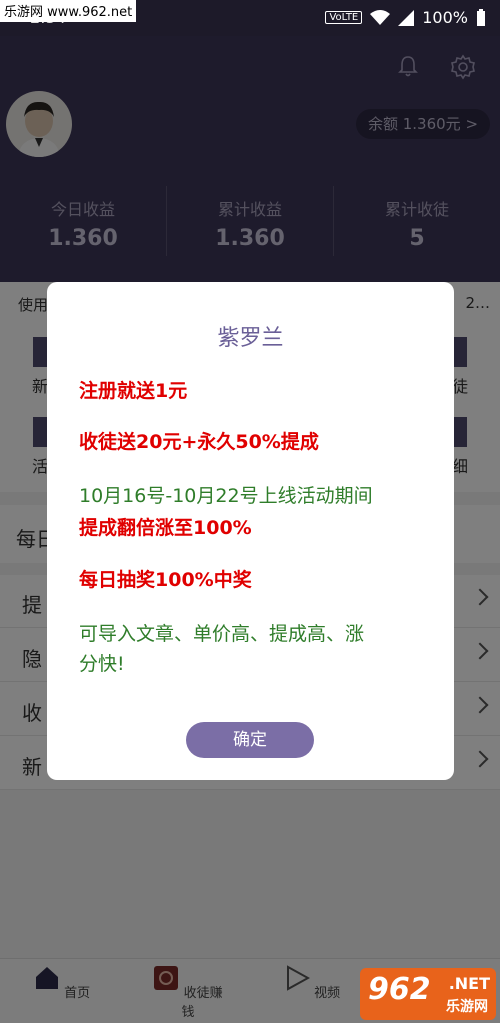  Describe the element at coordinates (199, 442) in the screenshot. I see `dialog-line: 收徒送20元+永久50%提成` at that location.